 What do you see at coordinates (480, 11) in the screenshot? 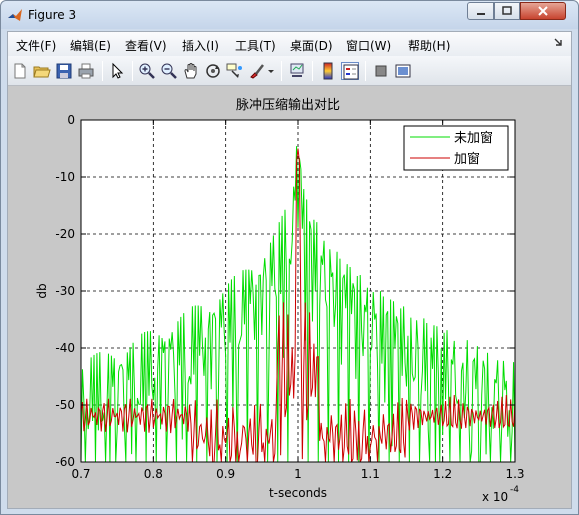
I see `minimize-button` at bounding box center [480, 11].